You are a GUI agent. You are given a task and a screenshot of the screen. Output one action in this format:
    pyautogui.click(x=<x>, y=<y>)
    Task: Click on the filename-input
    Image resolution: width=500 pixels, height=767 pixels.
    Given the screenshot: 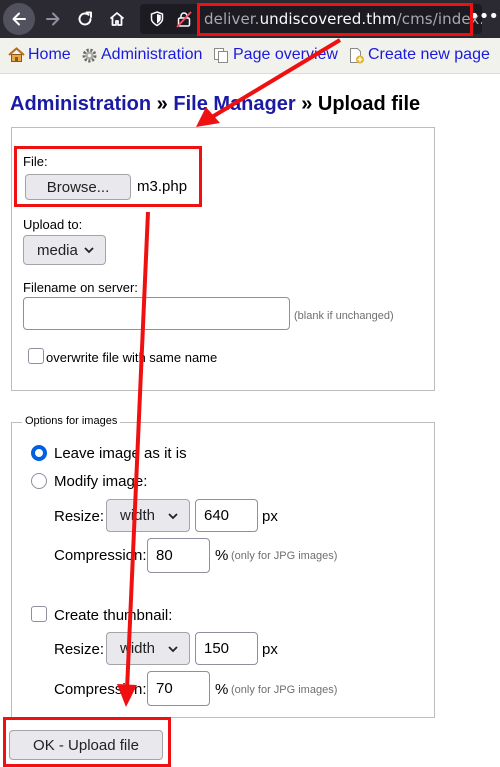 What is the action you would take?
    pyautogui.click(x=156, y=313)
    